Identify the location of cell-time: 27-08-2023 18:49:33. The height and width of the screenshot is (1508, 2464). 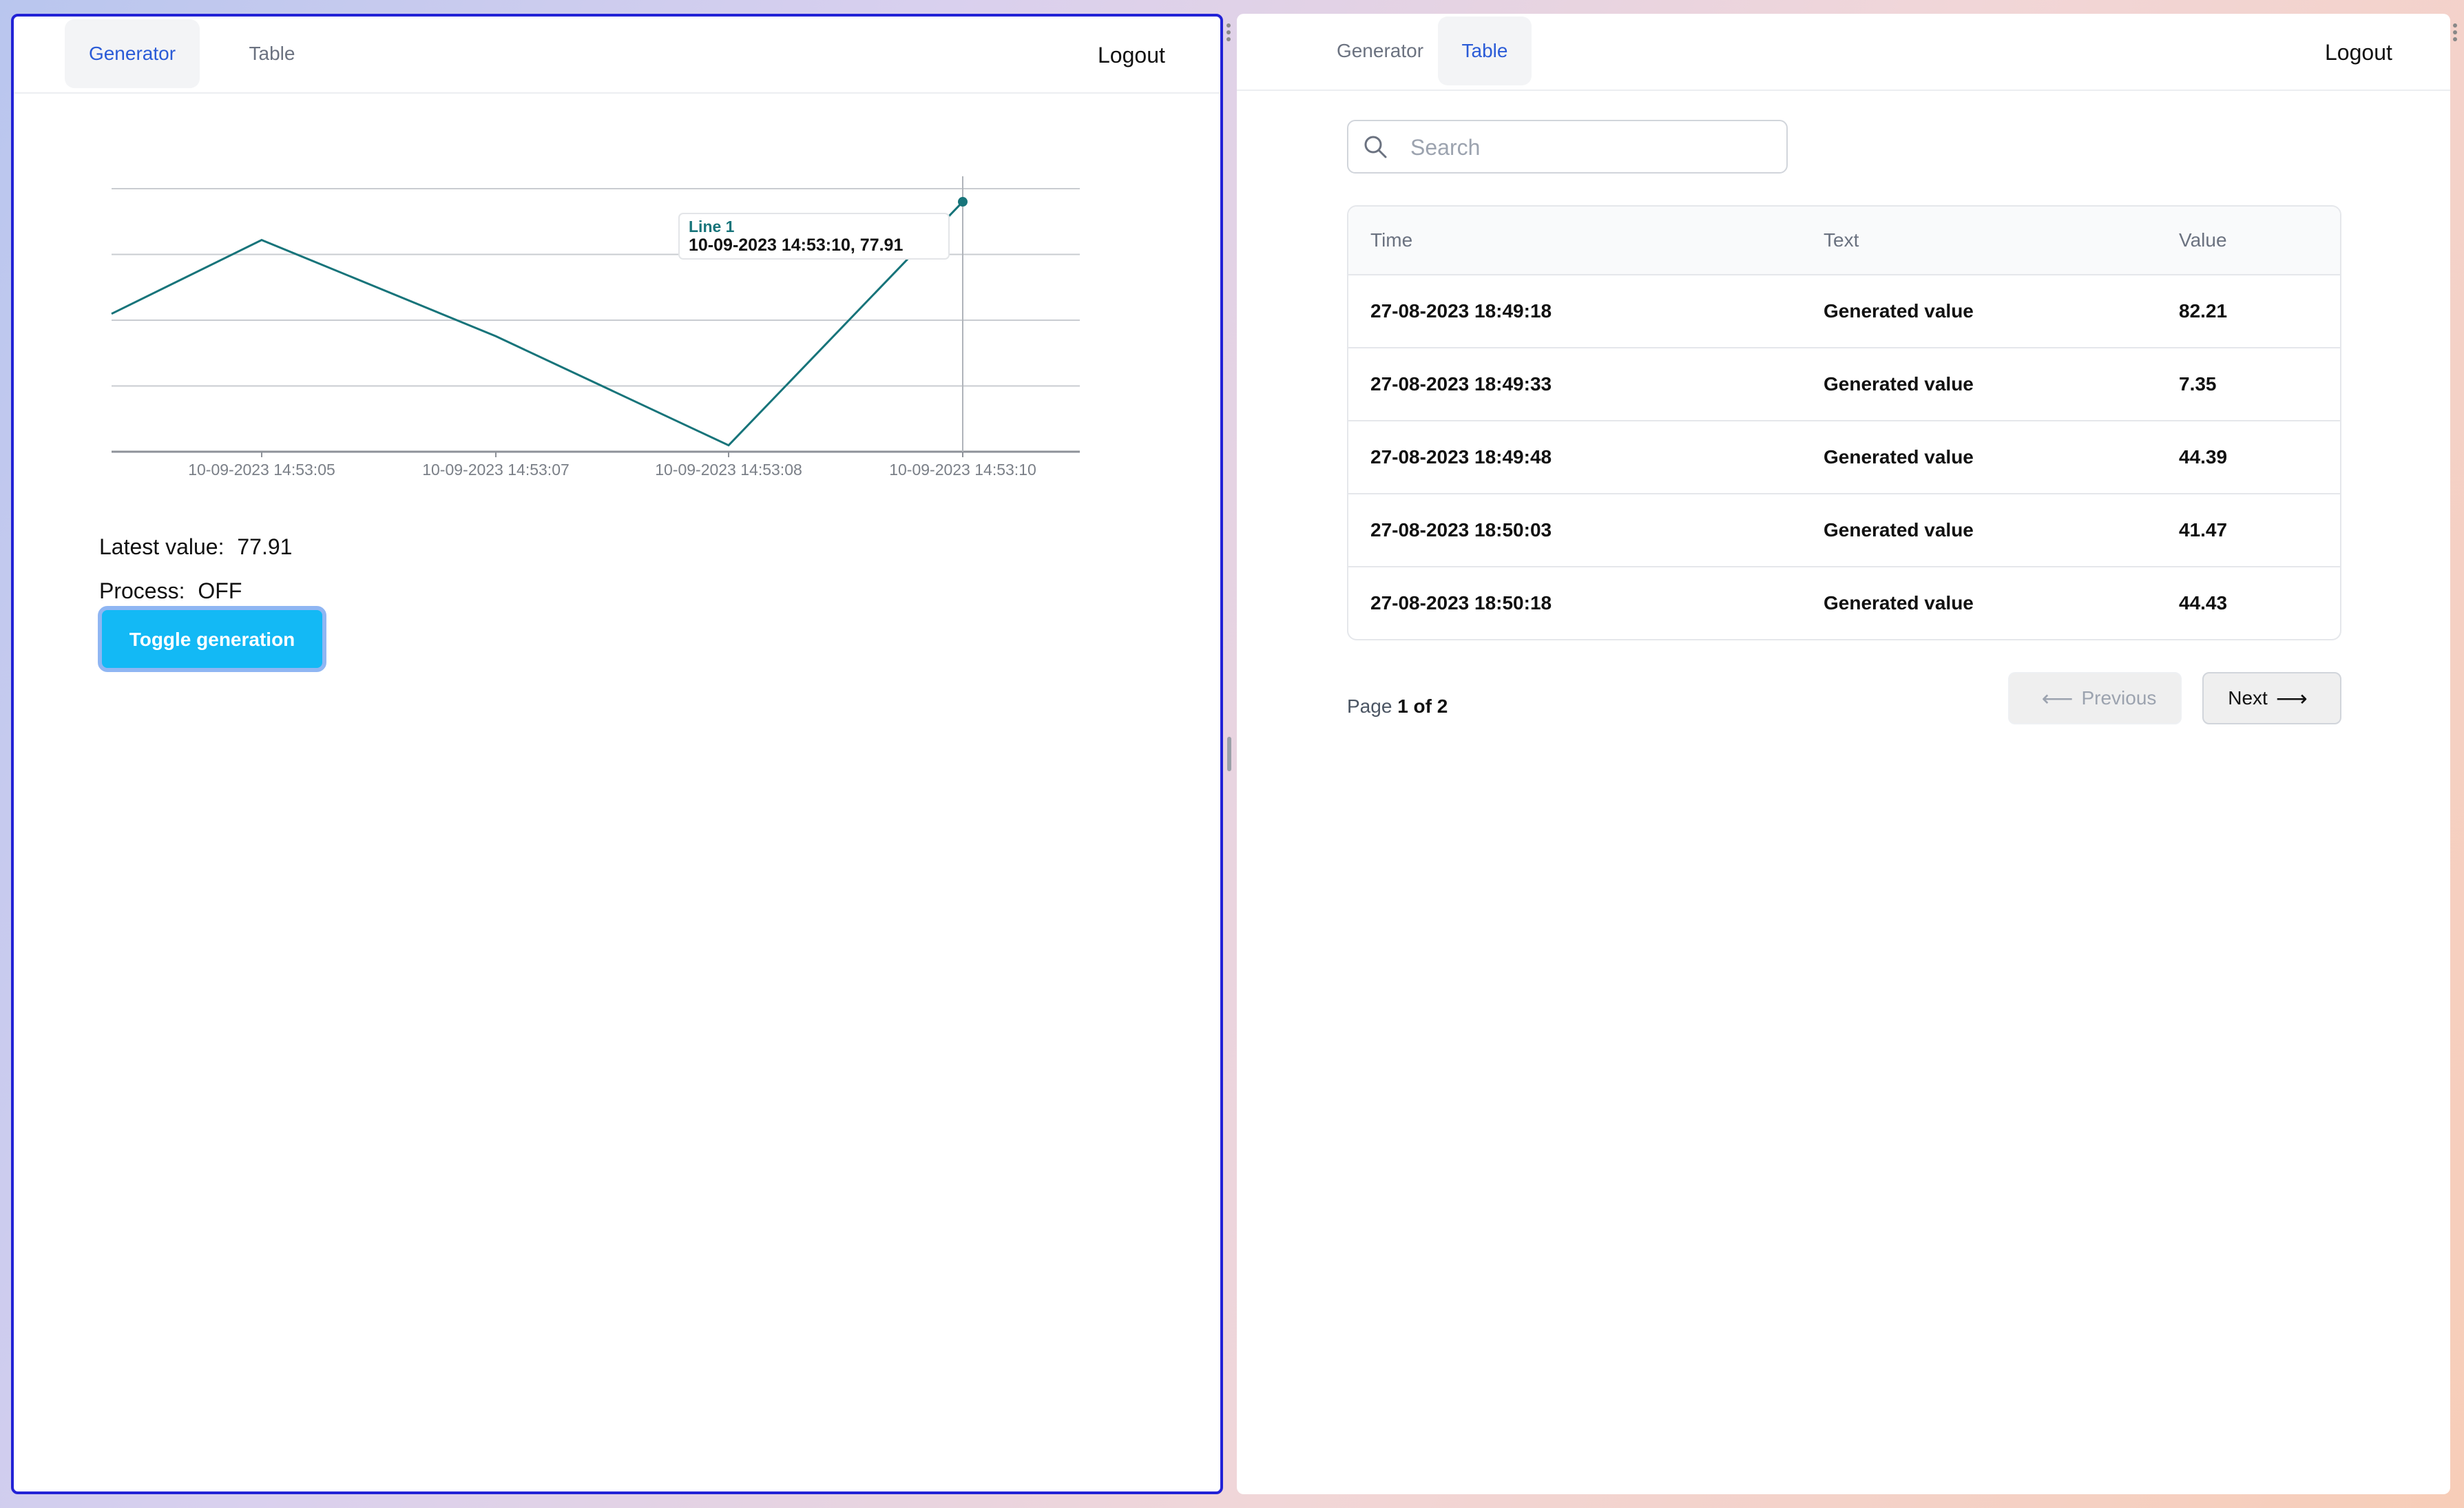
(1461, 384).